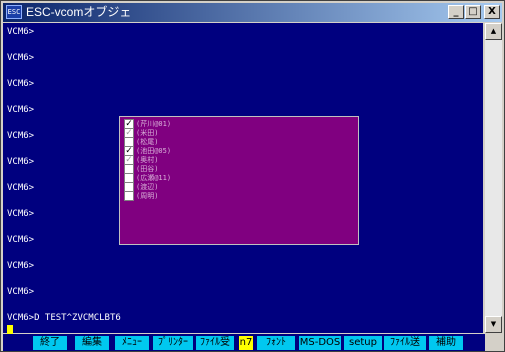 This screenshot has width=505, height=352. What do you see at coordinates (246, 343) in the screenshot?
I see `function-key: n7` at bounding box center [246, 343].